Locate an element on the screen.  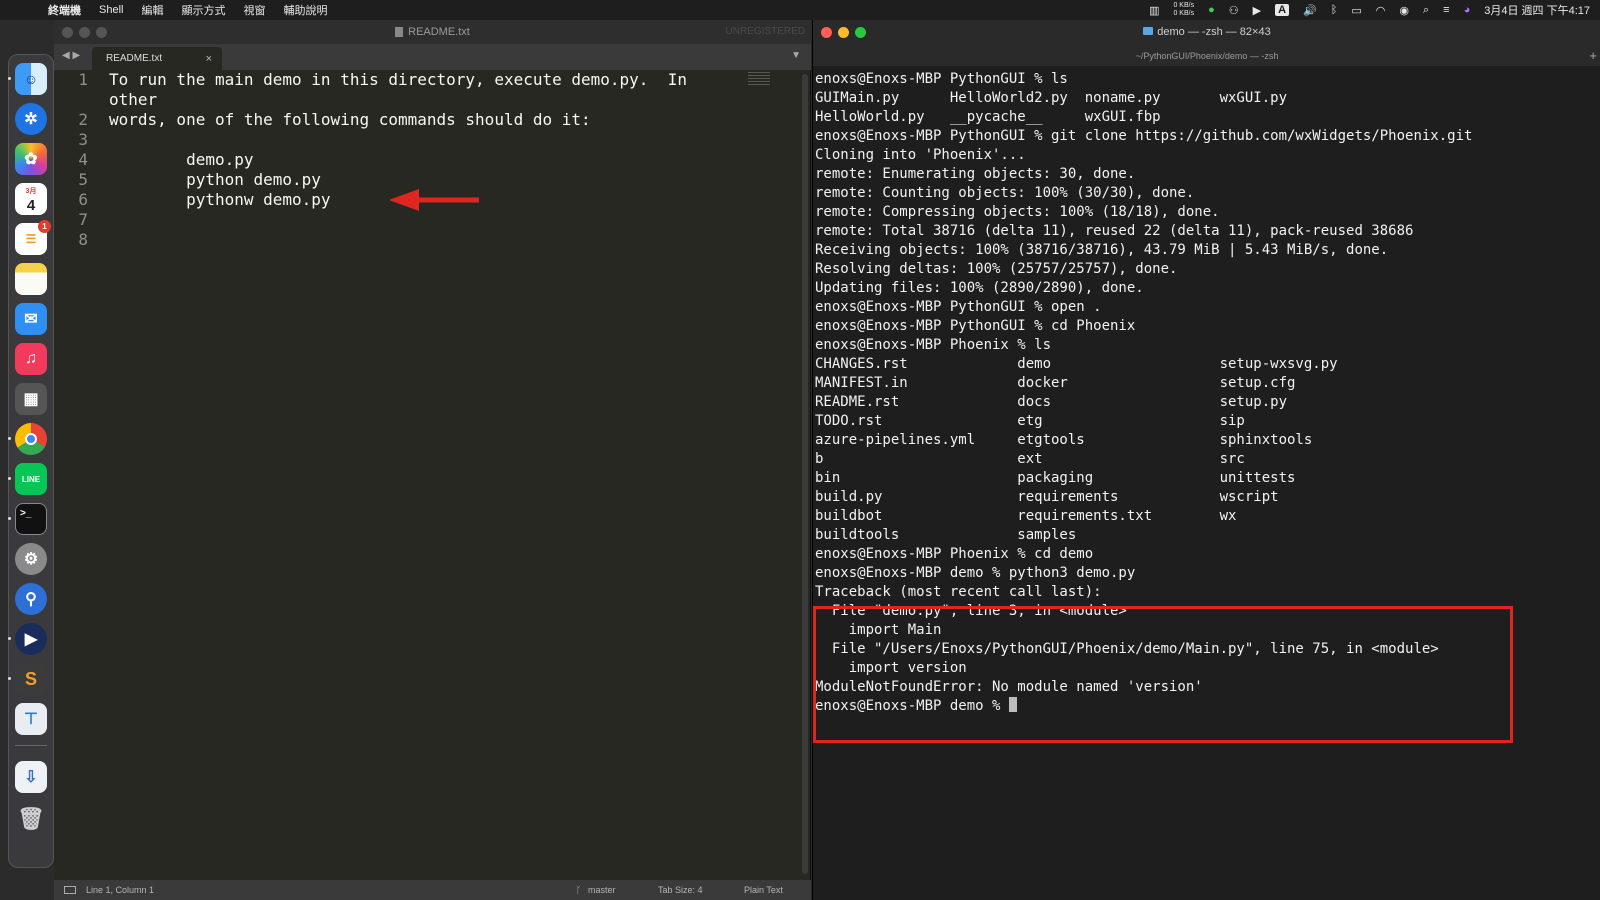
editor-titlebar: README.txt UNREGISTERED is located at coordinates (432, 32).